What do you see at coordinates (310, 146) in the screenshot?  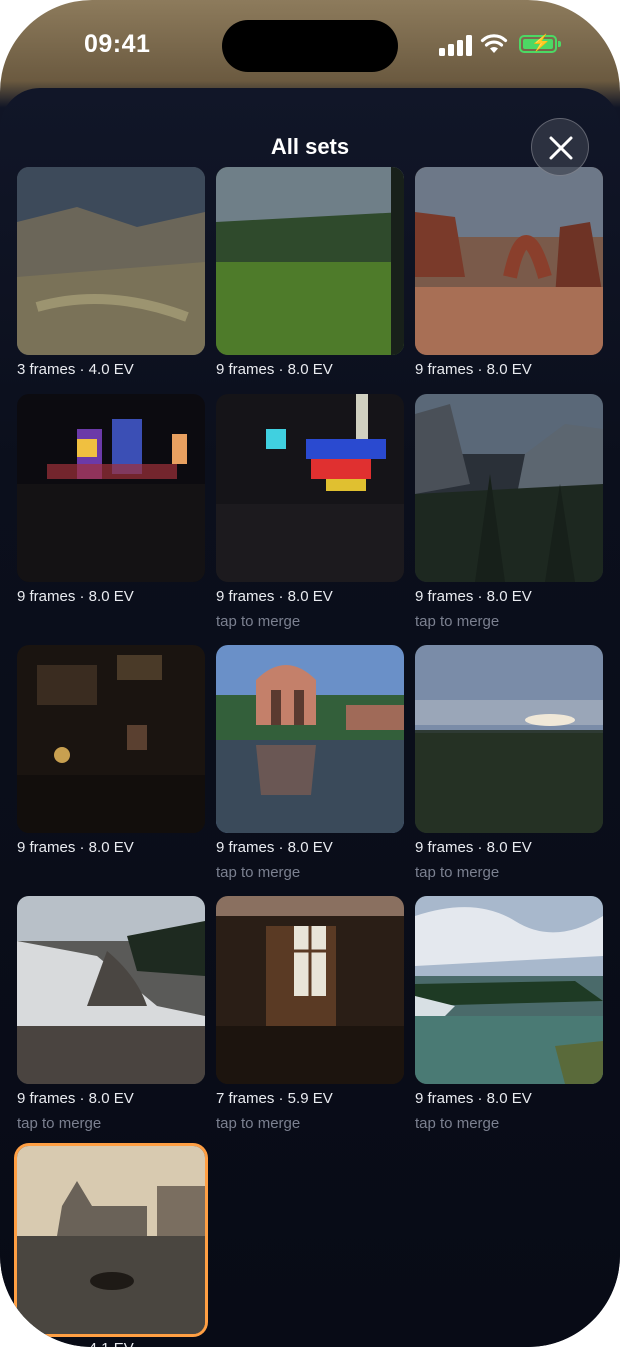 I see `page-title: All sets` at bounding box center [310, 146].